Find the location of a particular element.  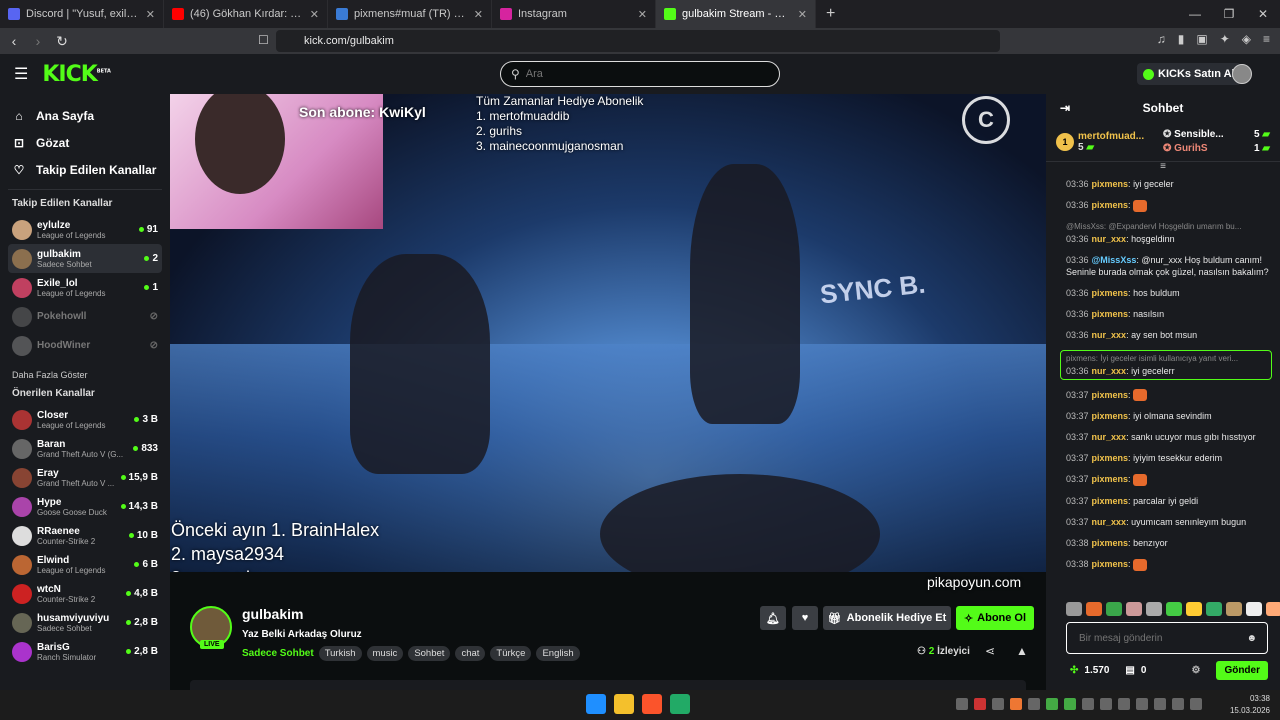

clock: 03:38 15.03.2026 is located at coordinates (1250, 705).